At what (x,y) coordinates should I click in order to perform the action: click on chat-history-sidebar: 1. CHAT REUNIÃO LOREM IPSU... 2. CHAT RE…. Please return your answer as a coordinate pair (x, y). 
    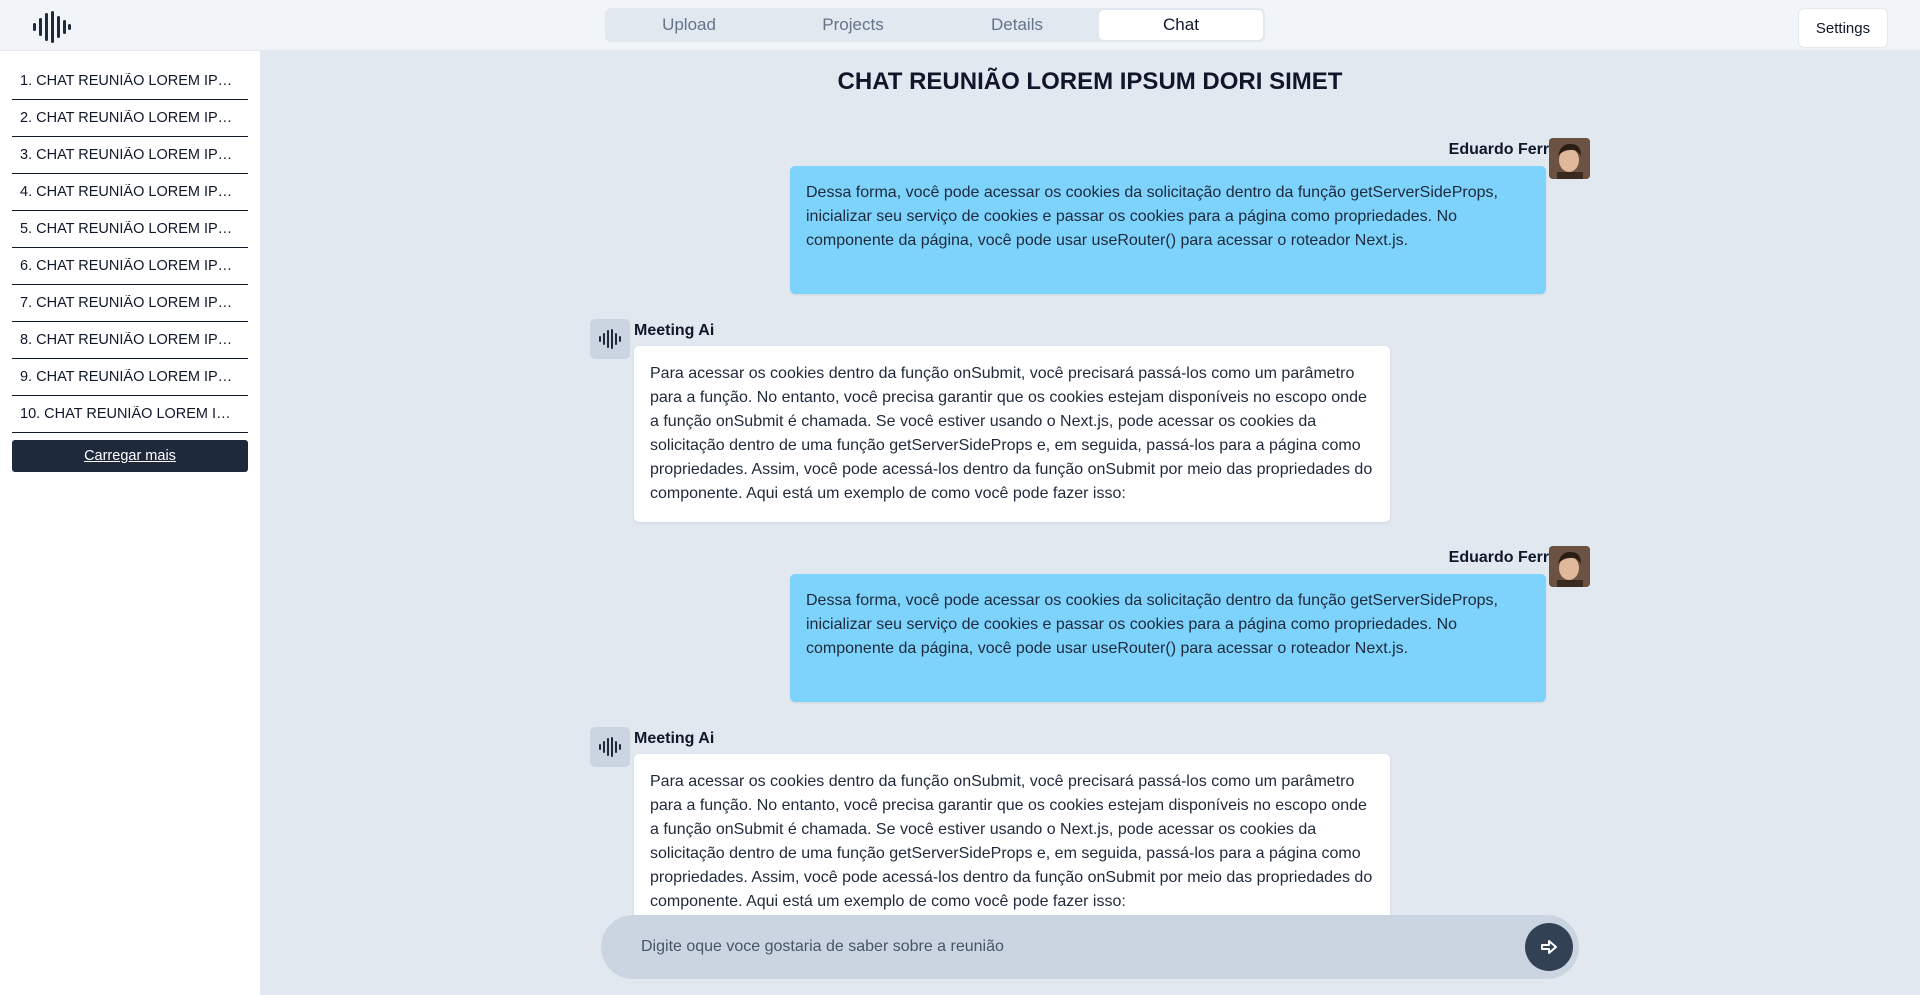
    Looking at the image, I should click on (130, 523).